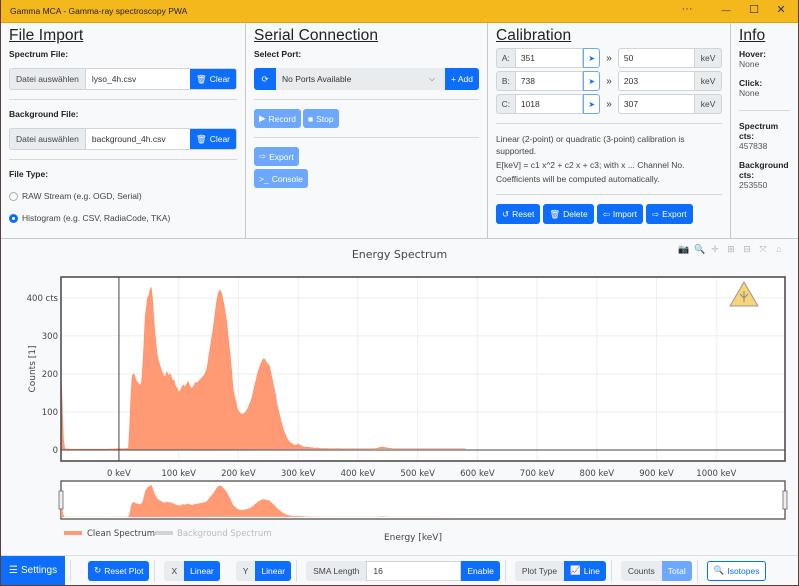  I want to click on point-key: C:, so click(506, 104).